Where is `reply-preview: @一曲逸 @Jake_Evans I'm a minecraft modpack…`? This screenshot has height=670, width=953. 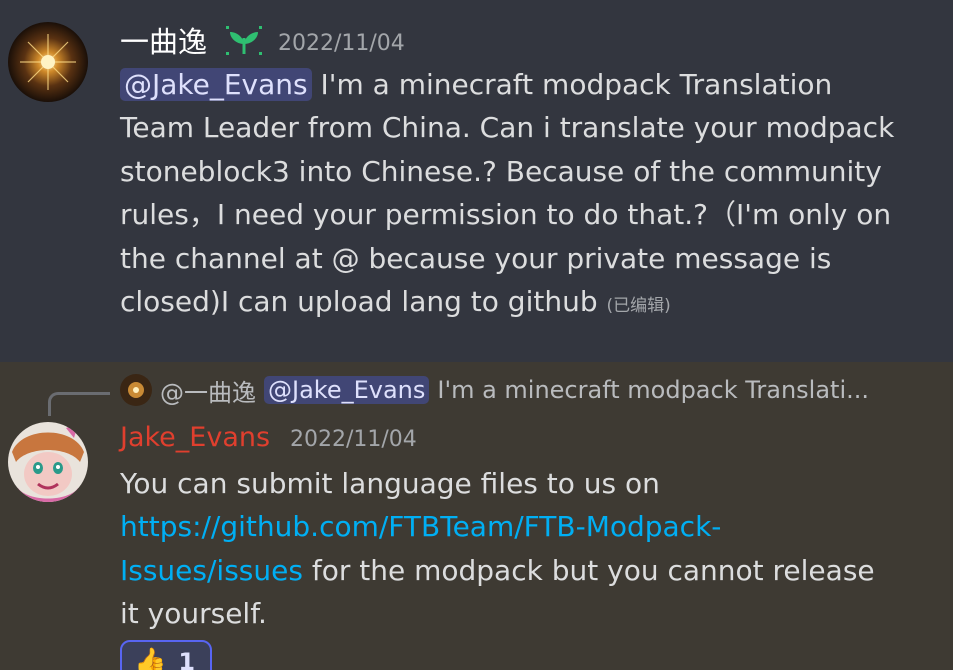 reply-preview: @一曲逸 @Jake_Evans I'm a minecraft modpack… is located at coordinates (494, 390).